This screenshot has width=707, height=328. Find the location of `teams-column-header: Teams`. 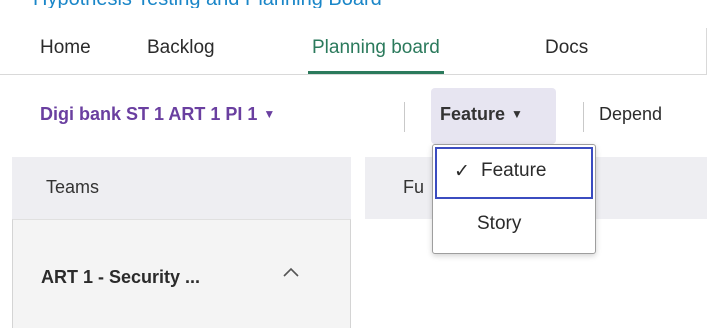

teams-column-header: Teams is located at coordinates (181, 188).